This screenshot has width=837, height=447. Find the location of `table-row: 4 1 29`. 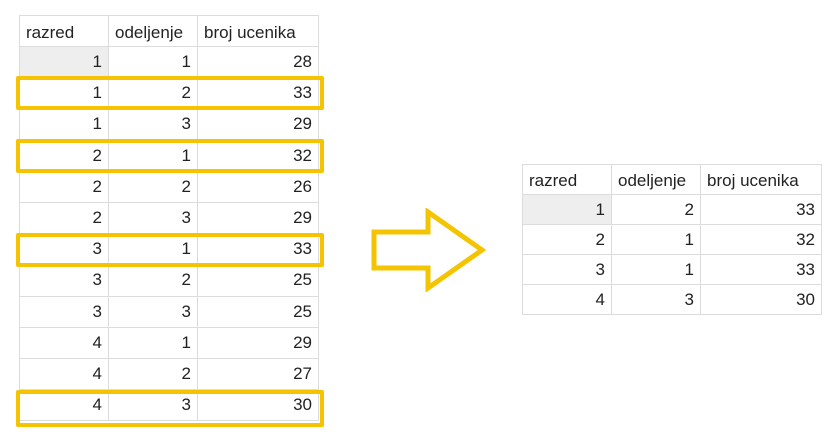

table-row: 4 1 29 is located at coordinates (169, 342).